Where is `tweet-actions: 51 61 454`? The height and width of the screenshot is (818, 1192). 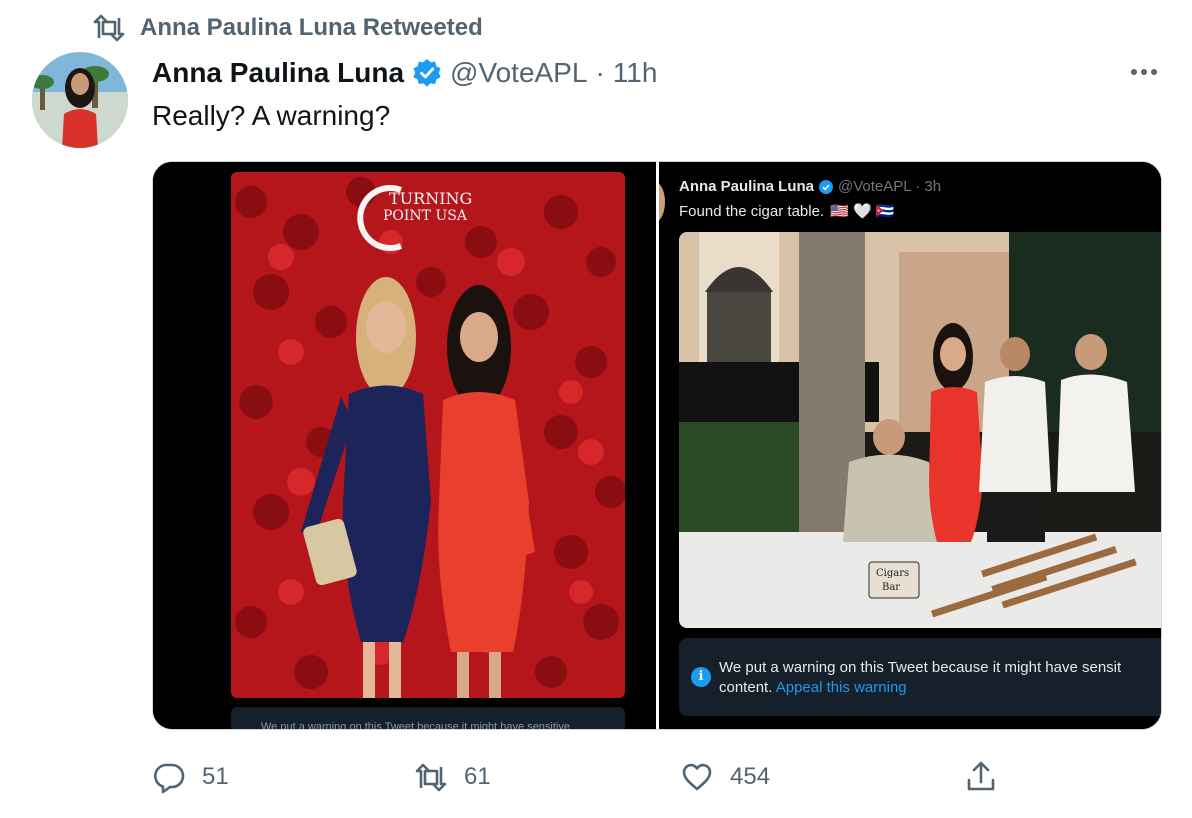 tweet-actions: 51 61 454 is located at coordinates (596, 777).